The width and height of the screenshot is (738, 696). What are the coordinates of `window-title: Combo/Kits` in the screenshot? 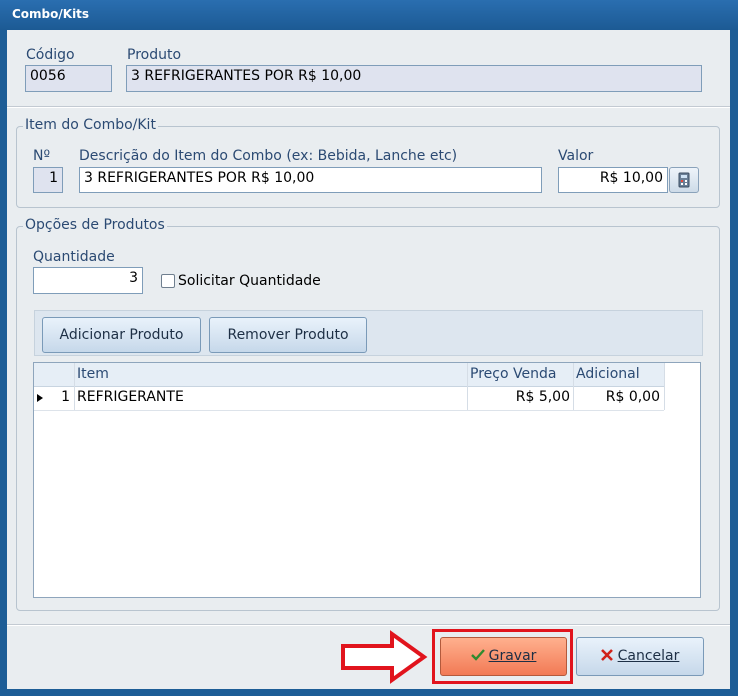 It's located at (51, 14).